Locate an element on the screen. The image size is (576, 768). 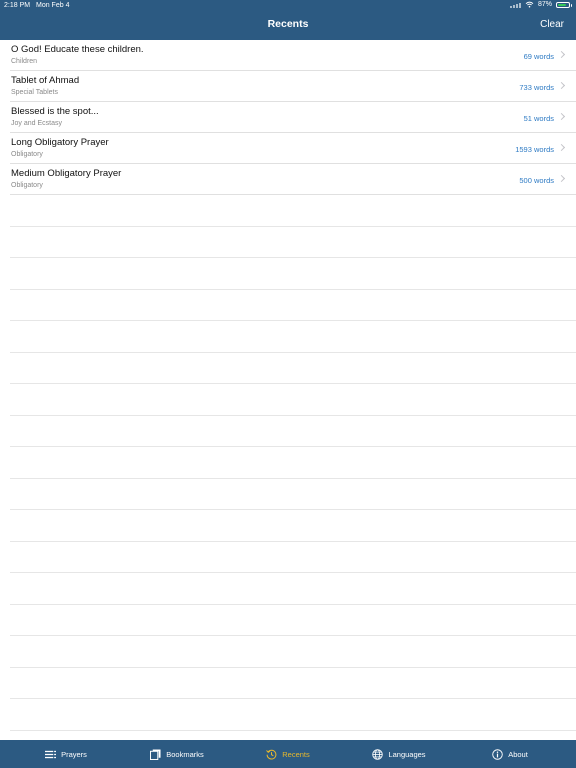
tab-label: Recents is located at coordinates (296, 754).